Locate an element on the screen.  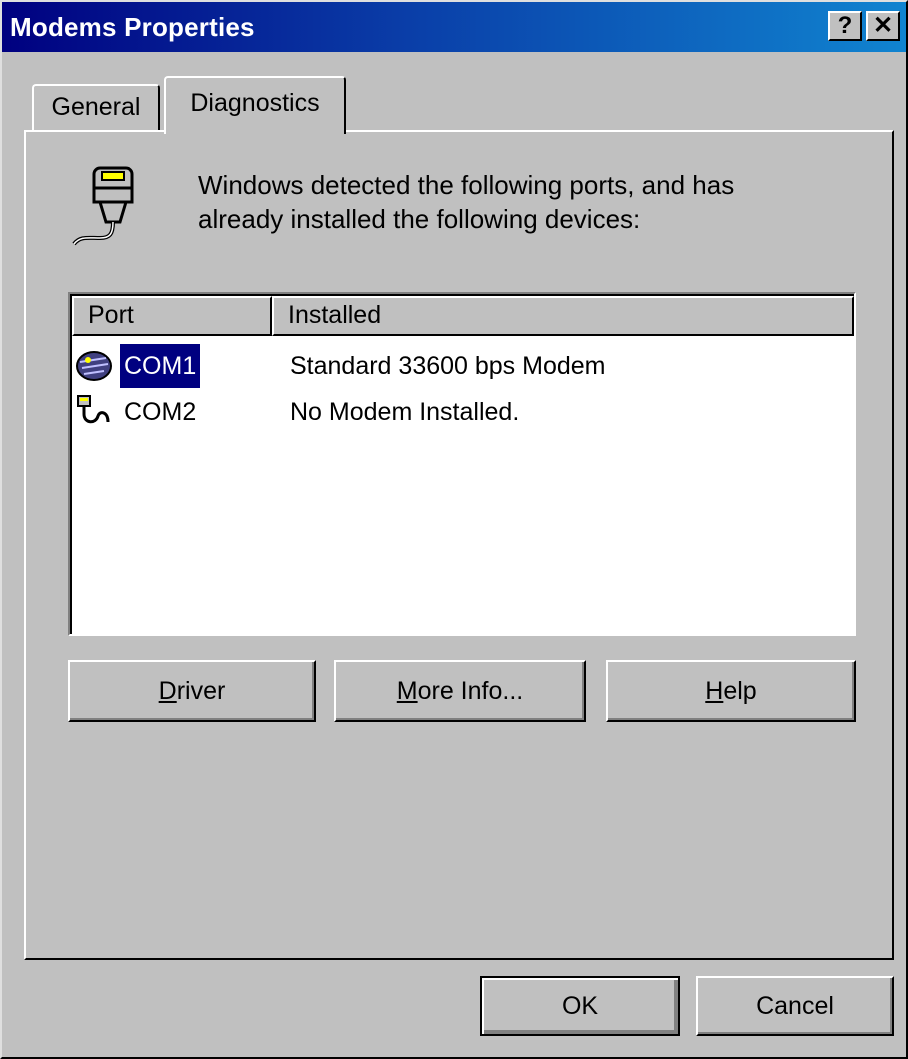
installed-device: Standard 33600 bps Modem is located at coordinates (448, 366).